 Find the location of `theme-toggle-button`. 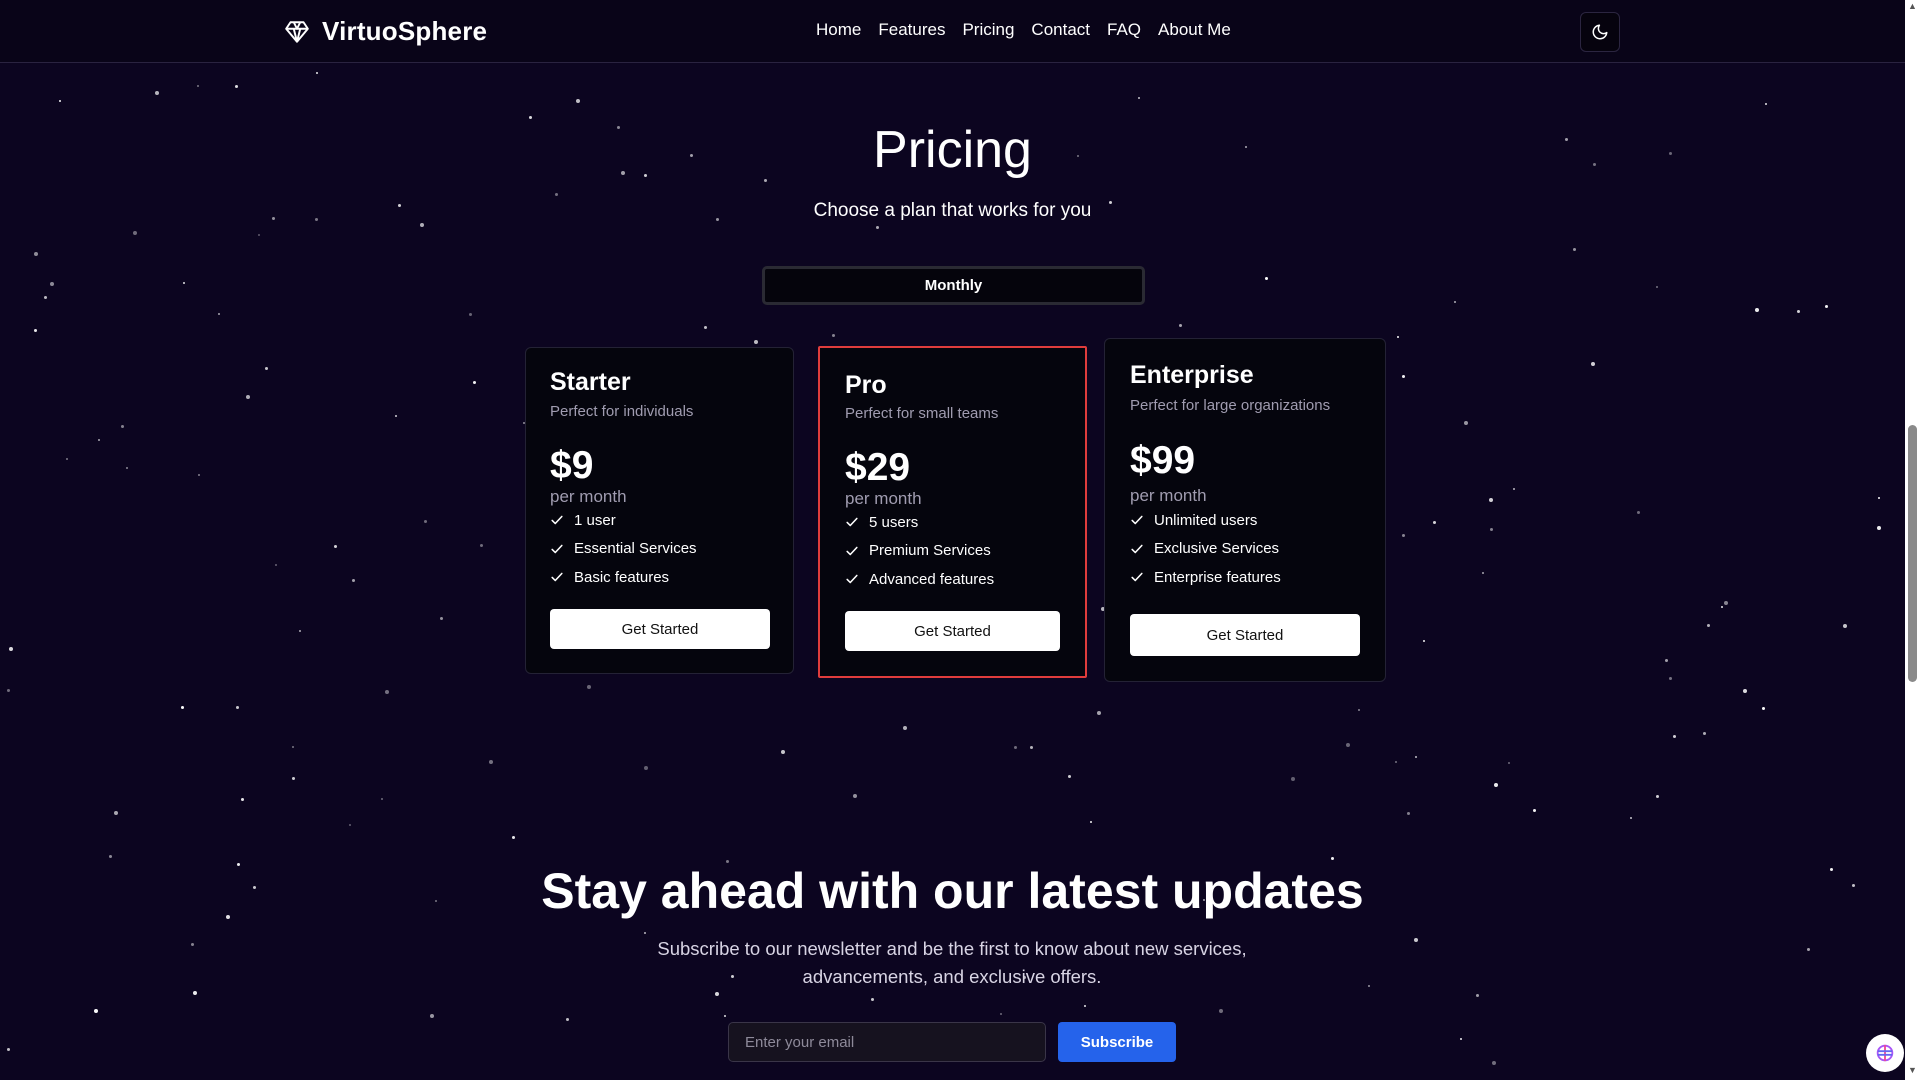

theme-toggle-button is located at coordinates (1600, 32).